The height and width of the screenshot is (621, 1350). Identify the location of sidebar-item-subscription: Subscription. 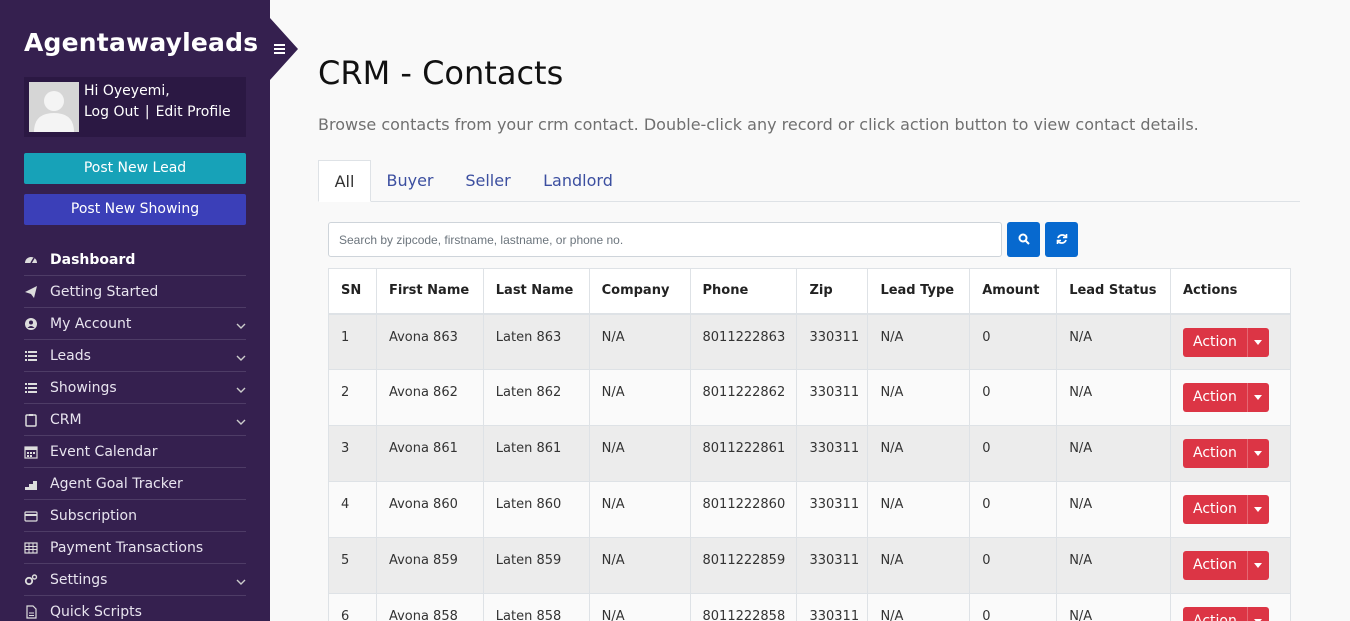
(135, 516).